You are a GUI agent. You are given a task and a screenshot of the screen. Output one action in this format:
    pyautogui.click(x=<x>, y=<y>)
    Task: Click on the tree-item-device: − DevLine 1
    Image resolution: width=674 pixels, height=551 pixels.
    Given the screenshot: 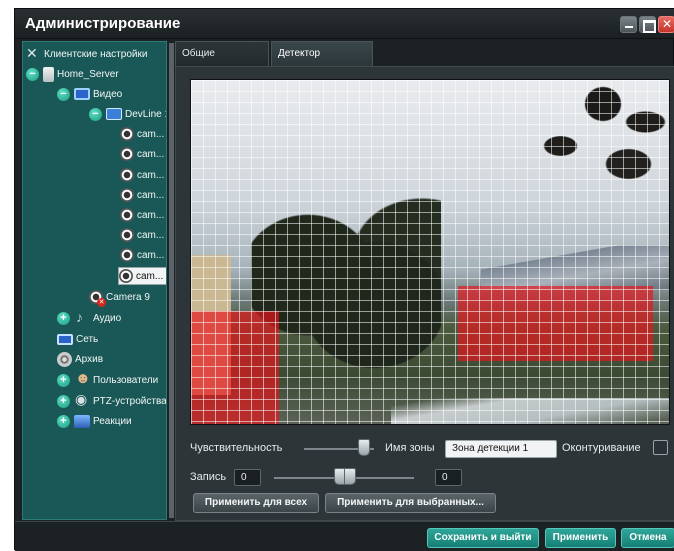 What is the action you would take?
    pyautogui.click(x=128, y=114)
    